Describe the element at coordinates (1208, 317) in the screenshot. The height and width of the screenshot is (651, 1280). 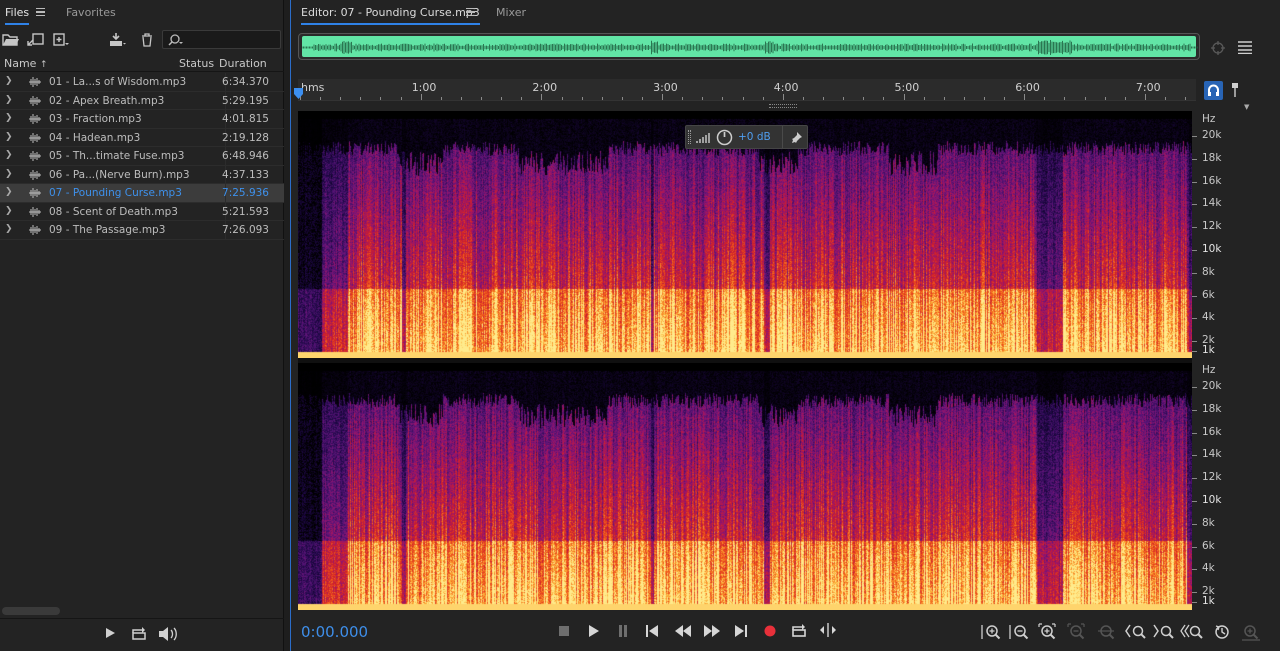
I see `frequency-label: 4k` at that location.